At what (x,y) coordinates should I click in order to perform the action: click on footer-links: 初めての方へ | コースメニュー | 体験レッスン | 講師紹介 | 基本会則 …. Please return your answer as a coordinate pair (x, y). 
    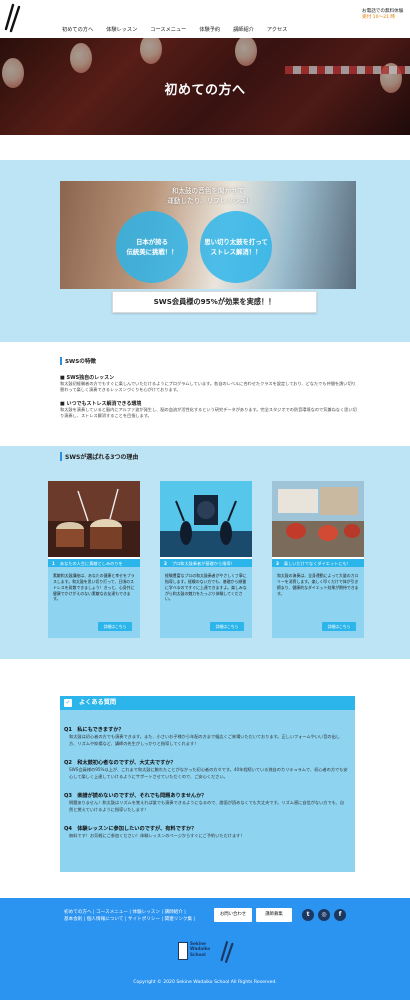
    Looking at the image, I should click on (138, 916).